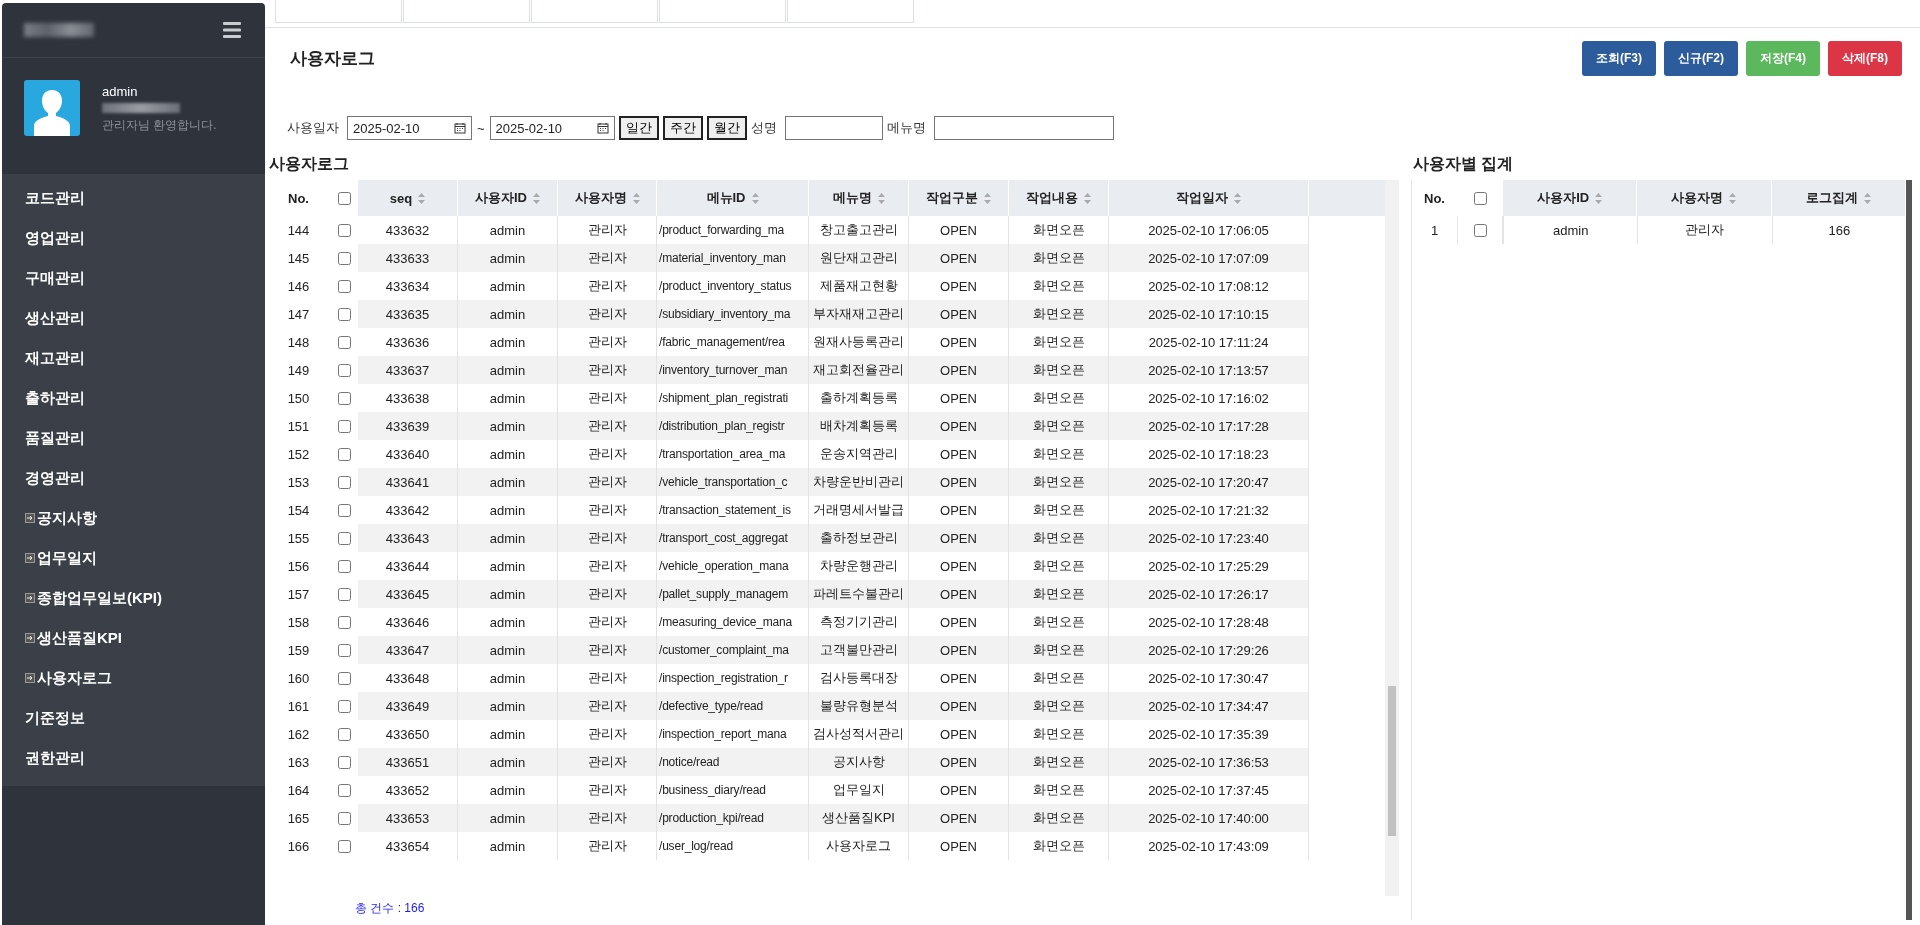  I want to click on period-button: 주간, so click(682, 128).